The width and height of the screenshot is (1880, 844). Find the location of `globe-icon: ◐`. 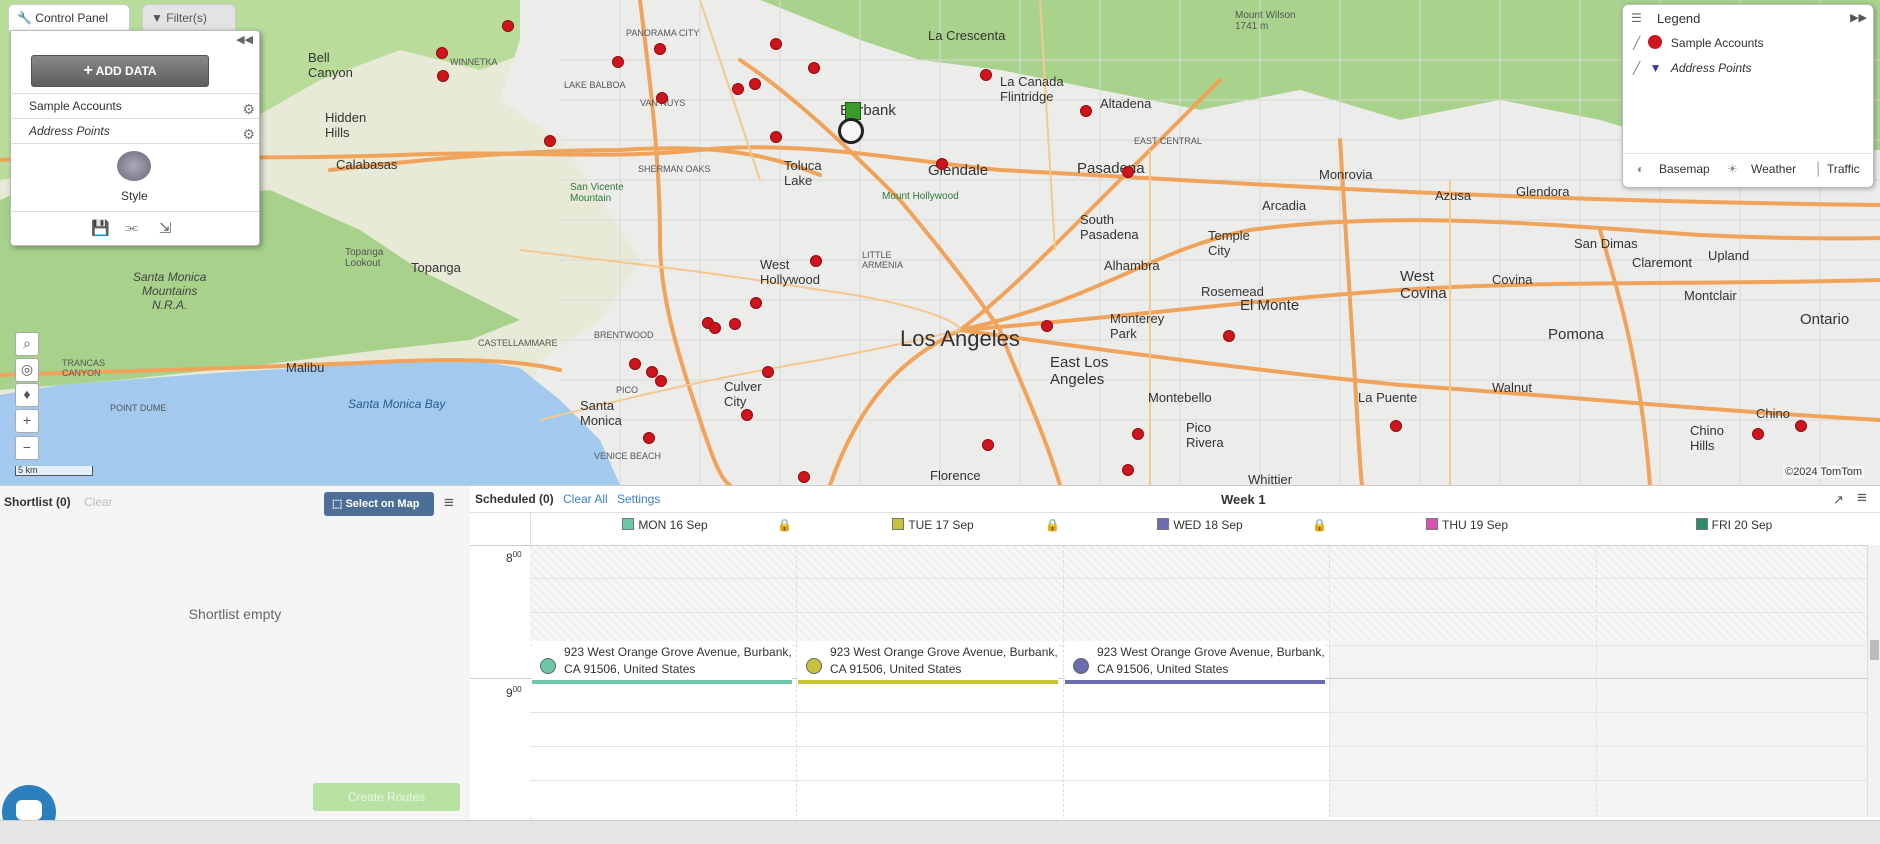

globe-icon: ◐ is located at coordinates (1640, 169).